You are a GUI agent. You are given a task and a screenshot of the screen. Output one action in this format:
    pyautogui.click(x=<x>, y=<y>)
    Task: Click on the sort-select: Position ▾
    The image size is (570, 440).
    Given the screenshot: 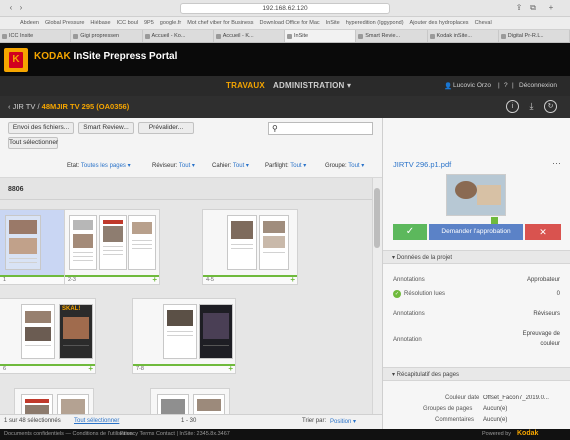 What is the action you would take?
    pyautogui.click(x=343, y=421)
    